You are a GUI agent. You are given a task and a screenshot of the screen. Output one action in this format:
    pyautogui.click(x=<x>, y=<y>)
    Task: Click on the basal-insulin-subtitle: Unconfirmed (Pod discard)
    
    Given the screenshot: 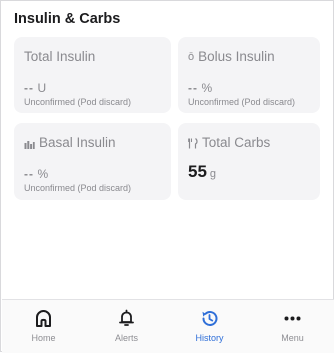 What is the action you would take?
    pyautogui.click(x=78, y=188)
    